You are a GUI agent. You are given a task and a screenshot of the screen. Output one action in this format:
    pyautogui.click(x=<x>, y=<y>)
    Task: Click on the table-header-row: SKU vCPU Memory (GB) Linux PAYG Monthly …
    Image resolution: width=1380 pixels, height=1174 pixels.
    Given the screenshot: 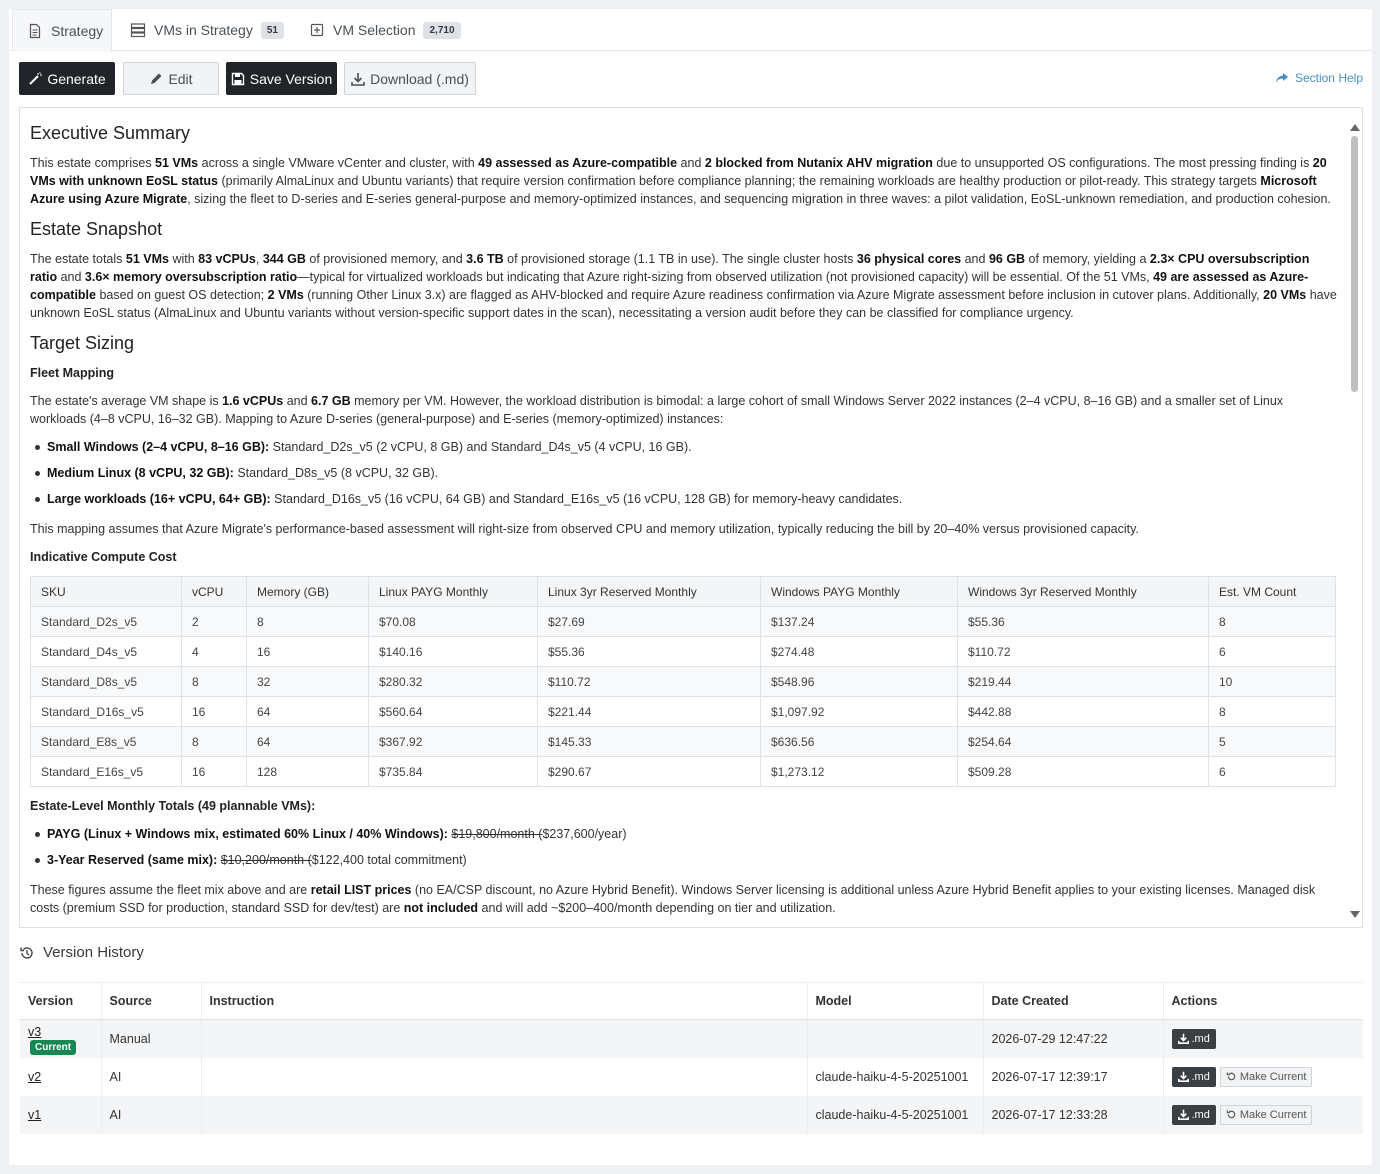 What is the action you would take?
    pyautogui.click(x=683, y=591)
    